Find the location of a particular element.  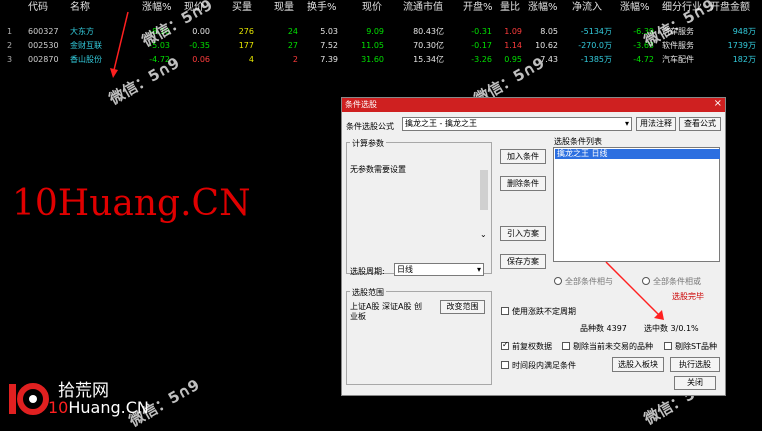

row-price: 9.09 is located at coordinates (375, 31).